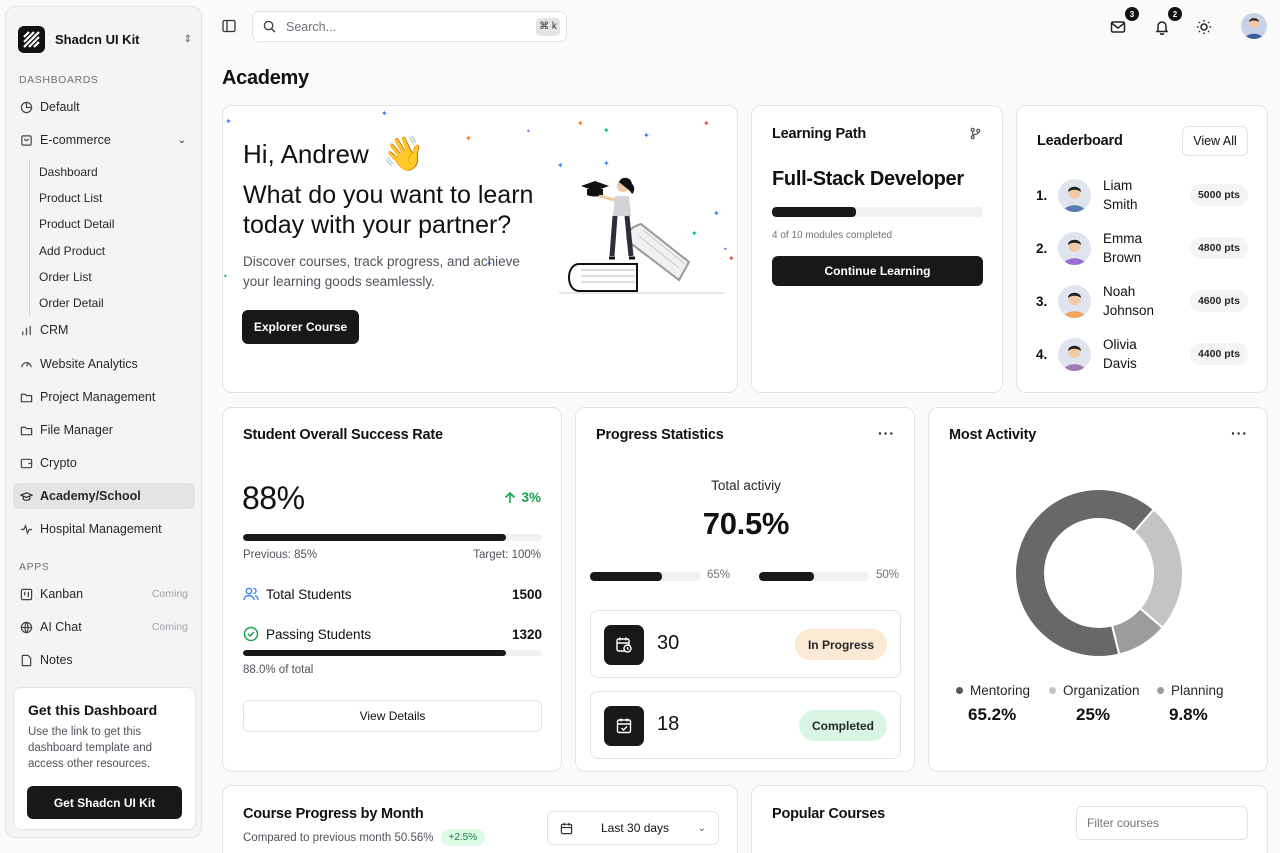 The image size is (1280, 853). I want to click on sidebar-item-label: E-commerce, so click(75, 140).